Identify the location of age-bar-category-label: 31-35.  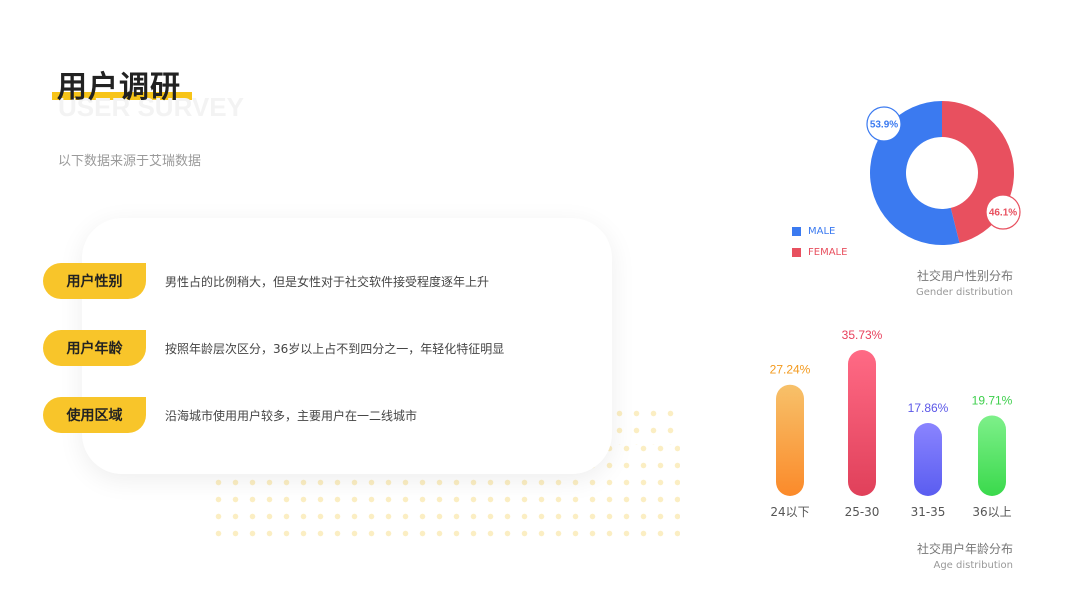
(928, 512).